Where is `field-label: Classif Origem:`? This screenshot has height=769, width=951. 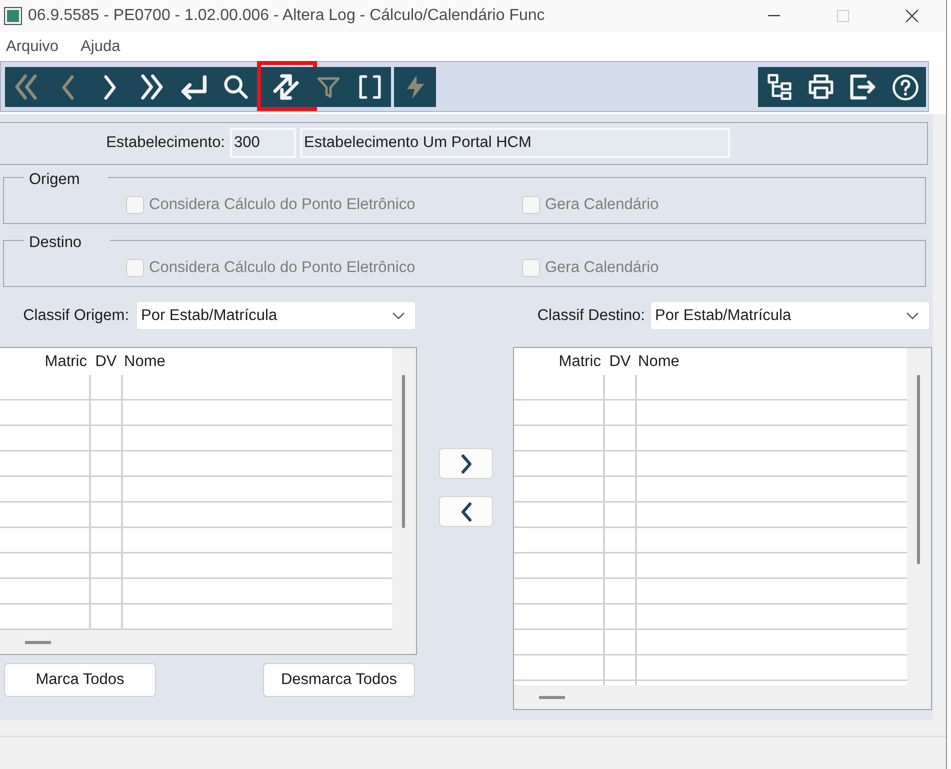 field-label: Classif Origem: is located at coordinates (76, 315).